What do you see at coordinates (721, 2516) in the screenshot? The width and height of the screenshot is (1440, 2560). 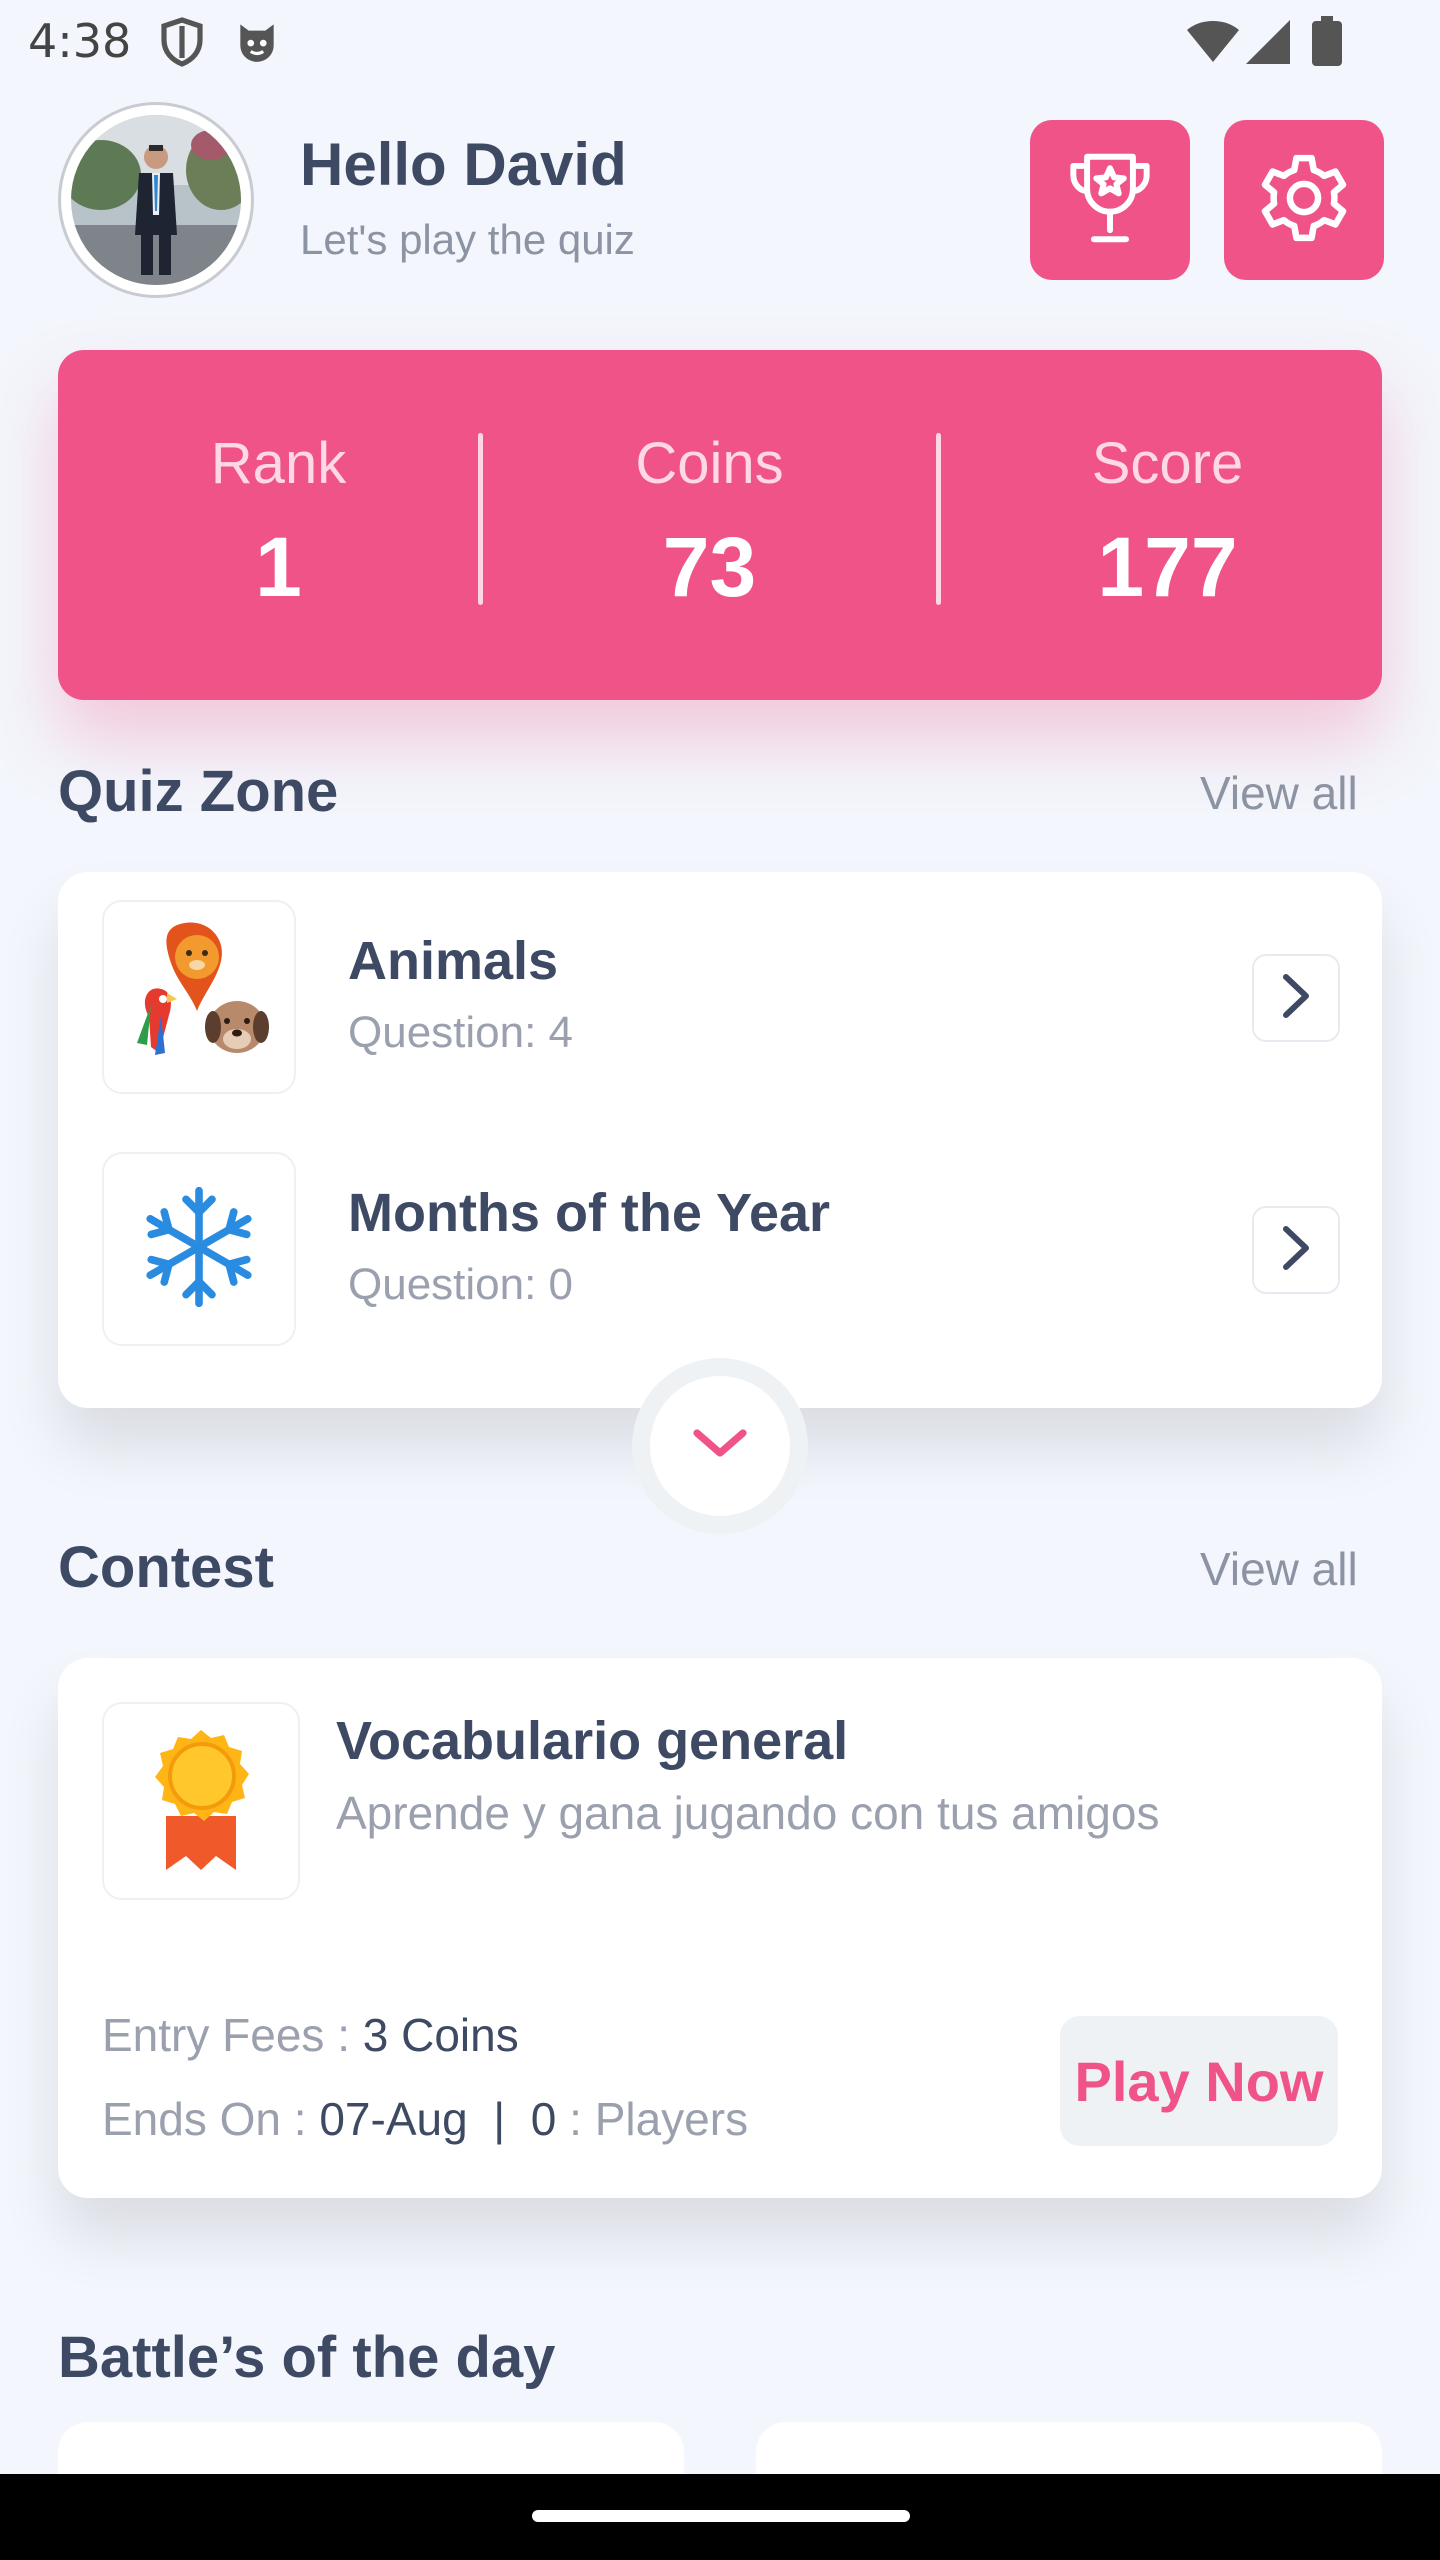 I see `home-gesture-handle` at bounding box center [721, 2516].